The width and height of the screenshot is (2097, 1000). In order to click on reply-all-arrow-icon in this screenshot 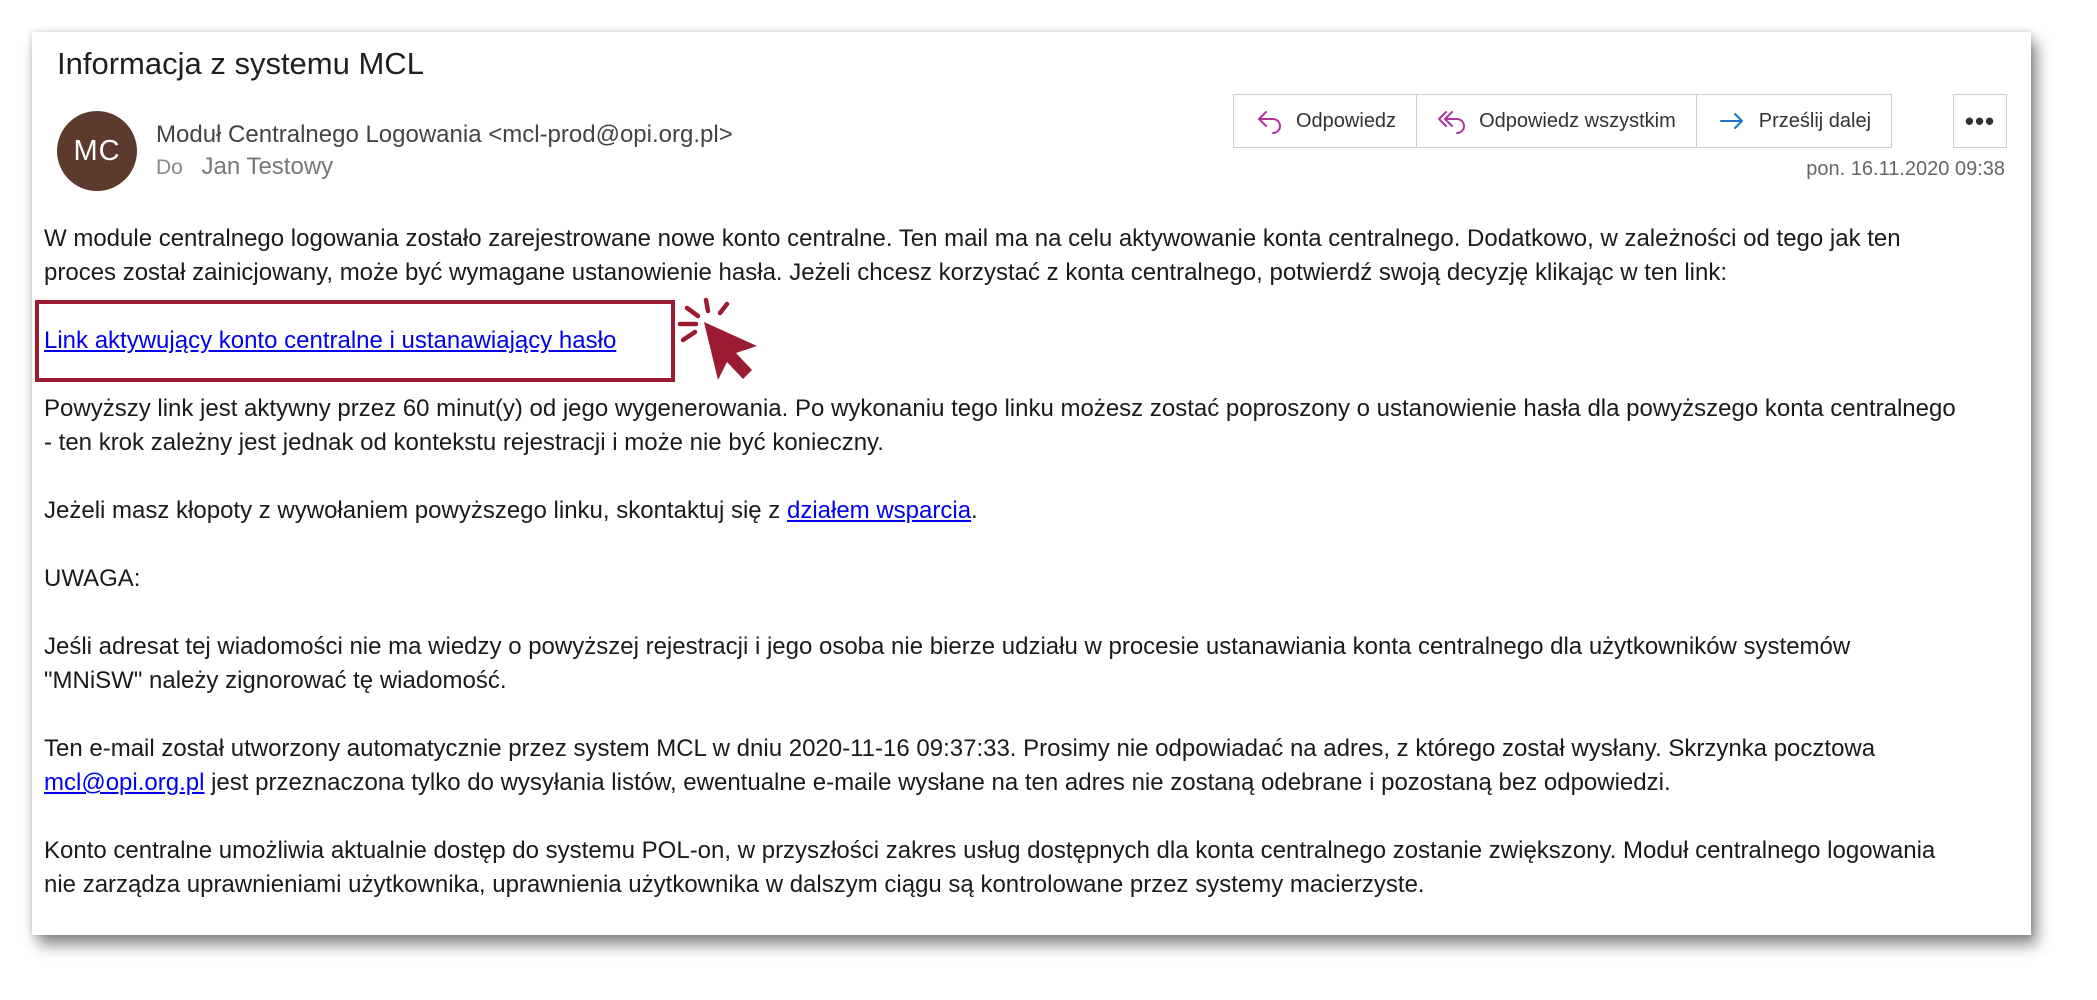, I will do `click(1452, 121)`.